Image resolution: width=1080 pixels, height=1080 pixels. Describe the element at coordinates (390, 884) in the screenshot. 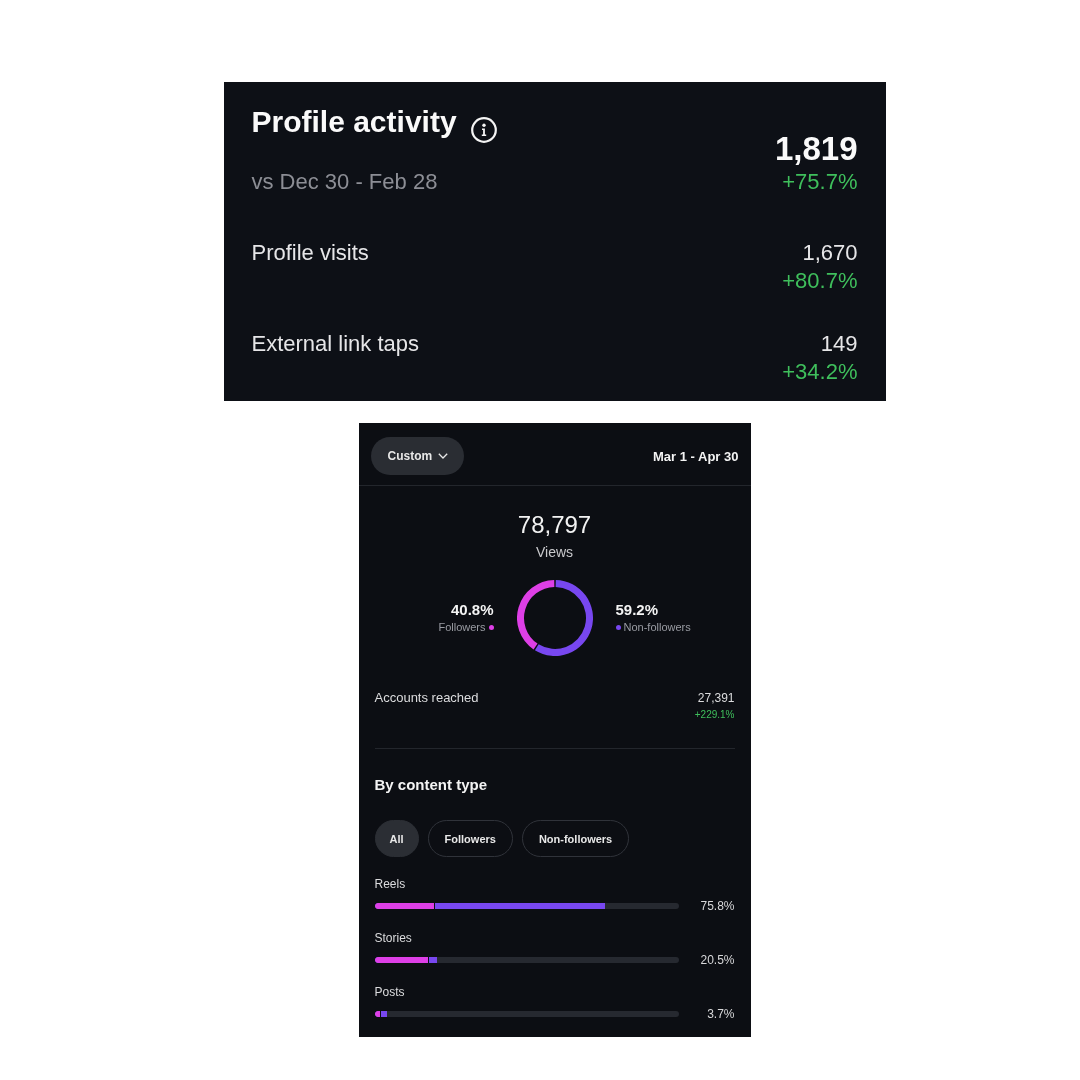

I see `content-type-label: Reels` at that location.